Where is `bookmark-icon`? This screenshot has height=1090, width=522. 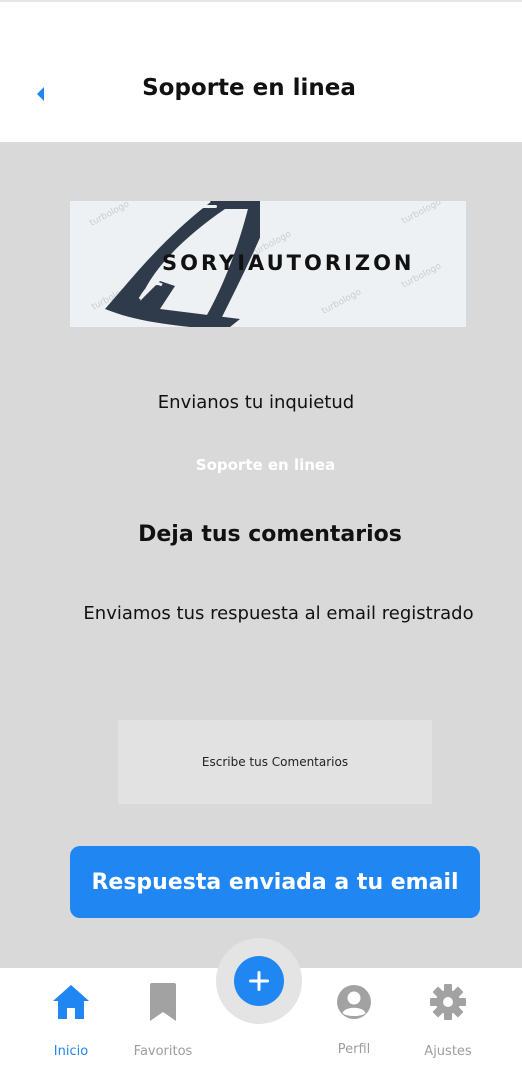
bookmark-icon is located at coordinates (163, 1002).